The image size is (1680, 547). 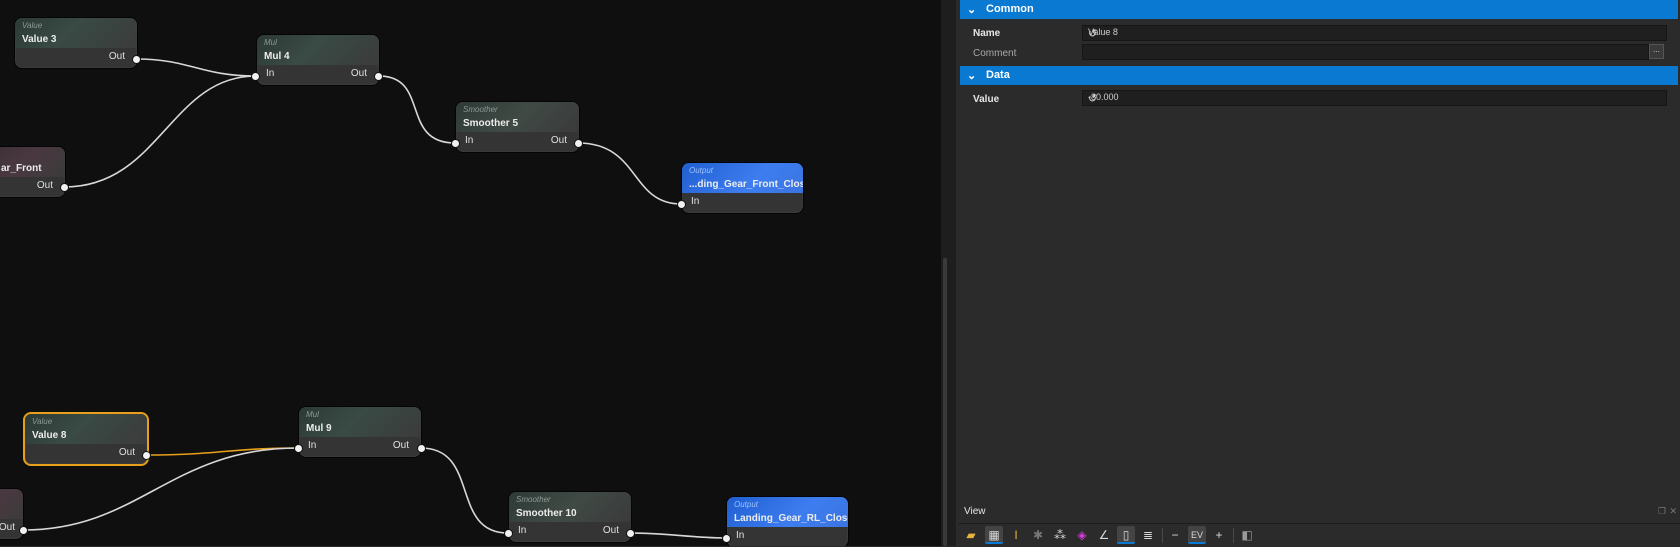 What do you see at coordinates (1038, 535) in the screenshot?
I see `skeleton-icon: ✱` at bounding box center [1038, 535].